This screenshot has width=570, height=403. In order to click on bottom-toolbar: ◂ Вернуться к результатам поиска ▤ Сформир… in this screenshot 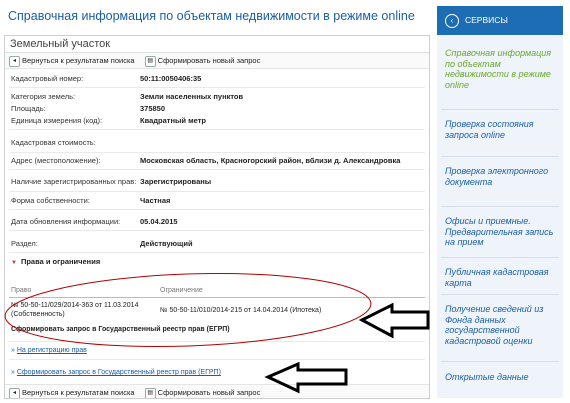, I will do `click(217, 391)`.